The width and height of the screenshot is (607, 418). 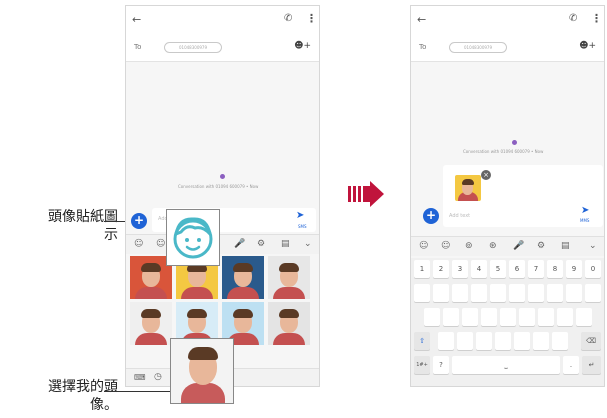 I want to click on send-label: MMS, so click(x=585, y=220).